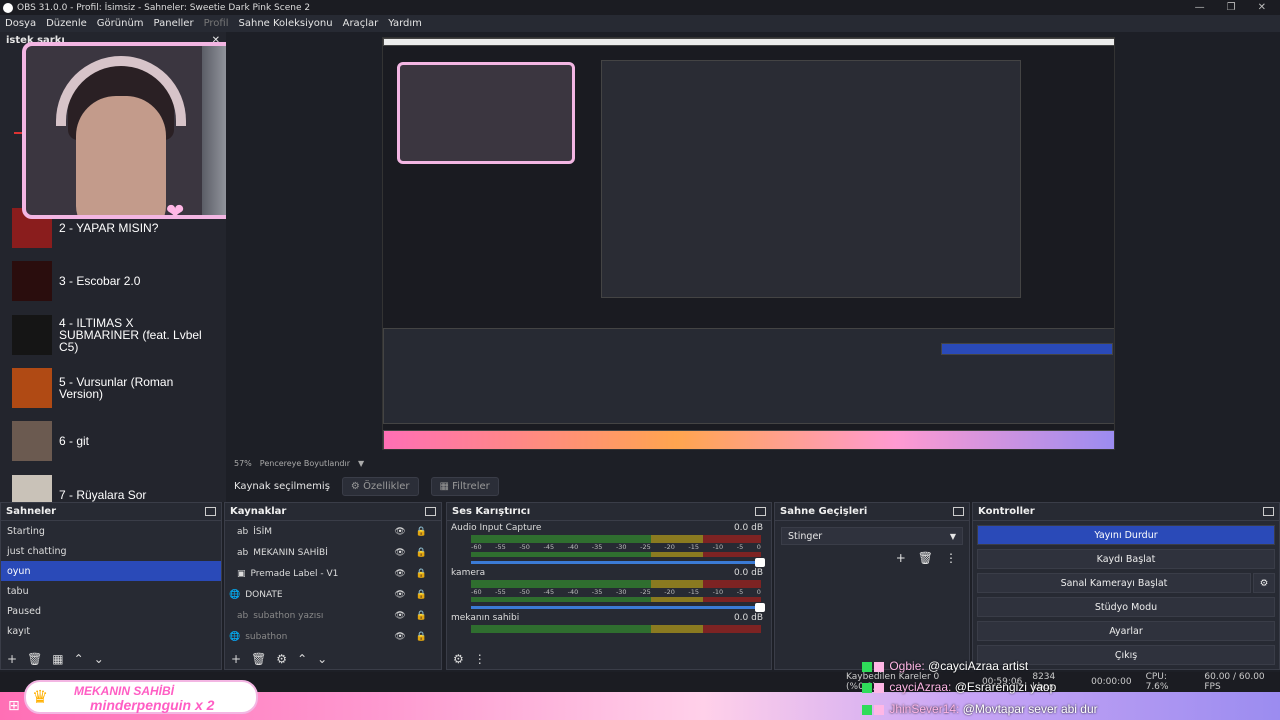 This screenshot has width=1280, height=720. What do you see at coordinates (174, 23) in the screenshot?
I see `menu-paneller: Paneller` at bounding box center [174, 23].